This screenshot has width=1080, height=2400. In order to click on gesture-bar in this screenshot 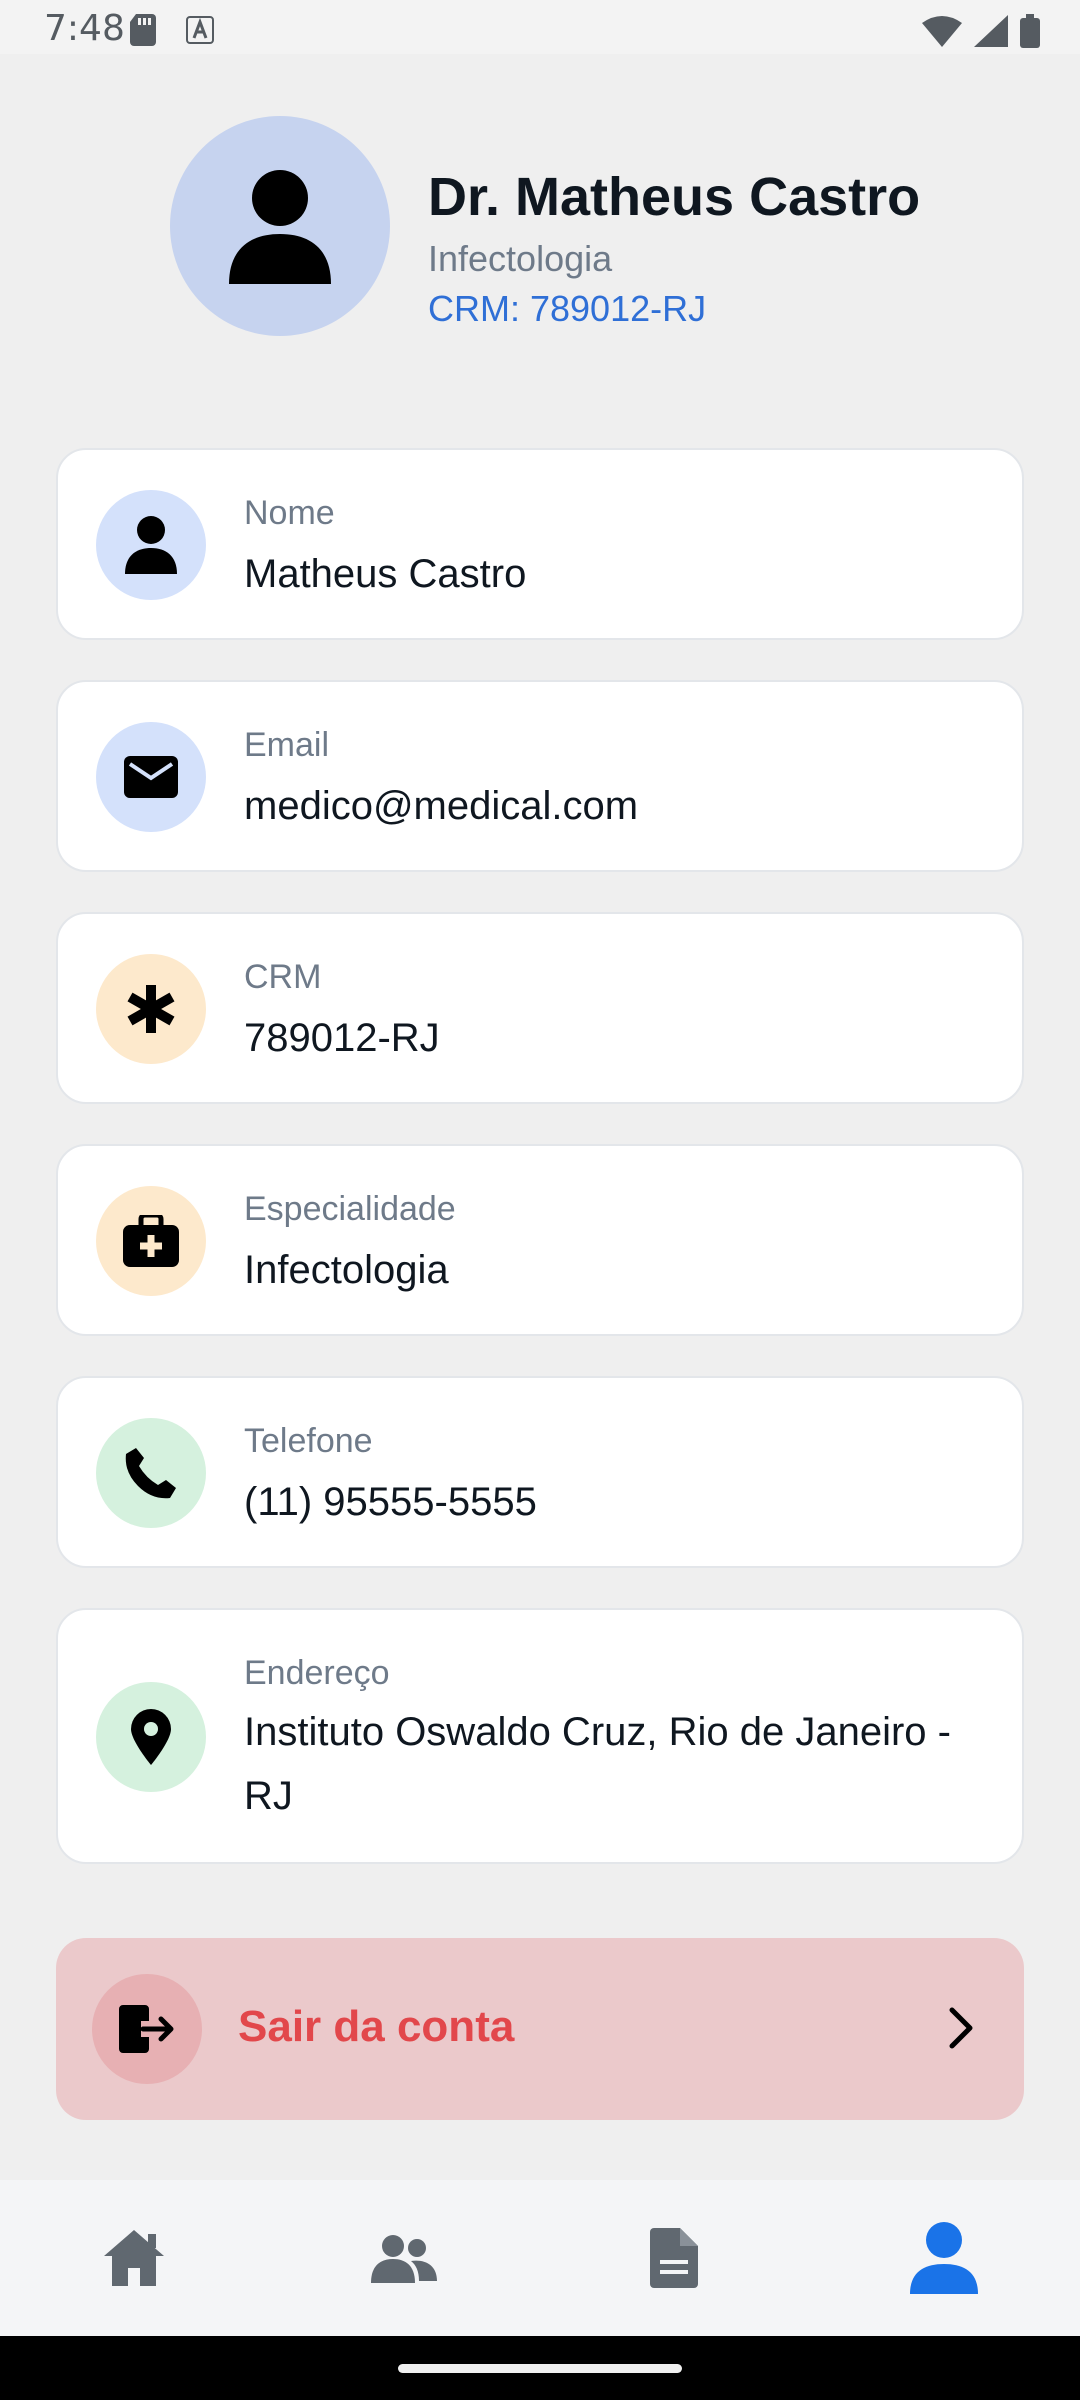, I will do `click(540, 2368)`.